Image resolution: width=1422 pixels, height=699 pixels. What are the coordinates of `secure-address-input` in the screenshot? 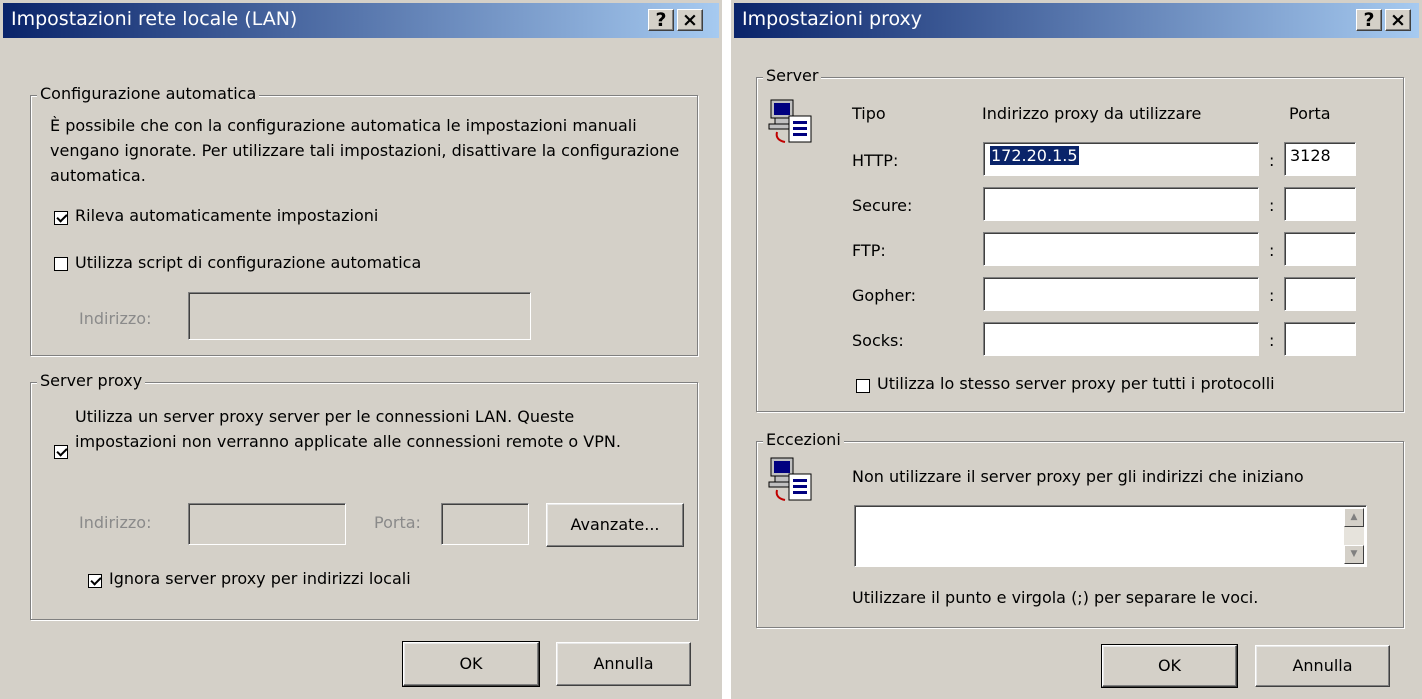 It's located at (1121, 204).